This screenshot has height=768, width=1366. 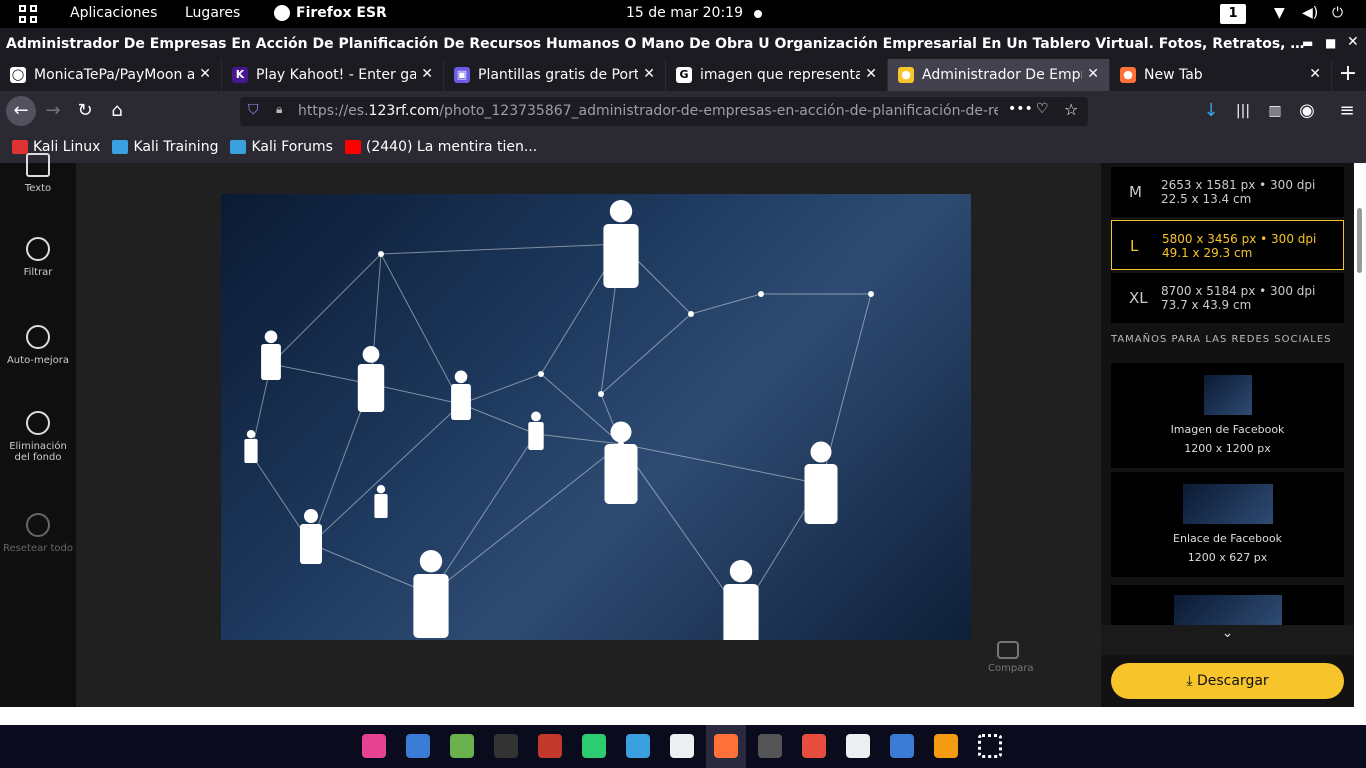 What do you see at coordinates (1011, 657) in the screenshot?
I see `compare-button: Compara` at bounding box center [1011, 657].